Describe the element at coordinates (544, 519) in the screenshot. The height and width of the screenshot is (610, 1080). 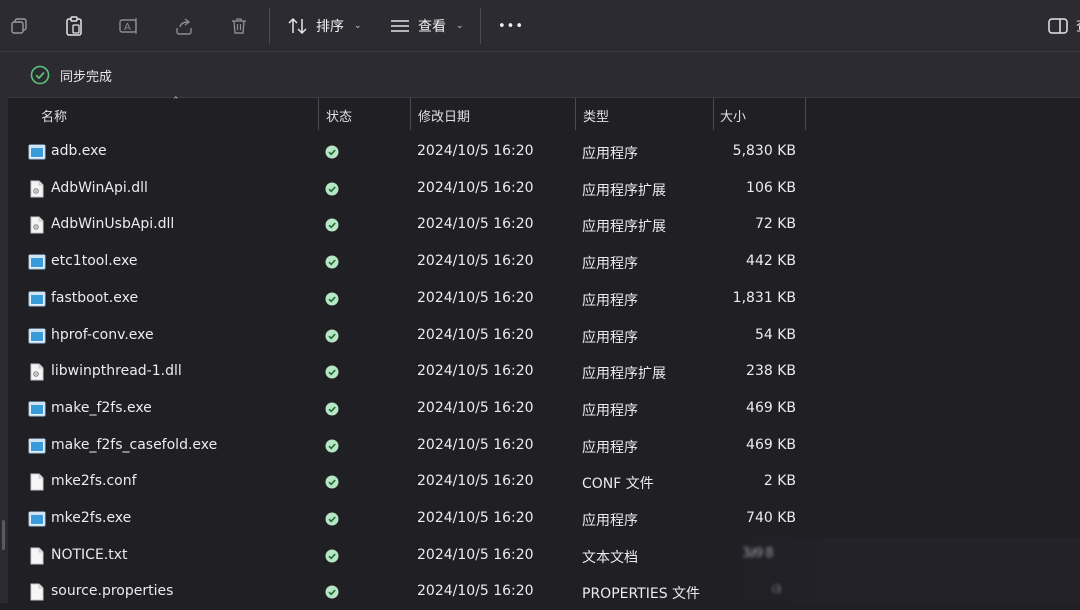
I see `file-row: mke2fs.exe 2024/10/5 16:20 应用程序 740 KB` at that location.